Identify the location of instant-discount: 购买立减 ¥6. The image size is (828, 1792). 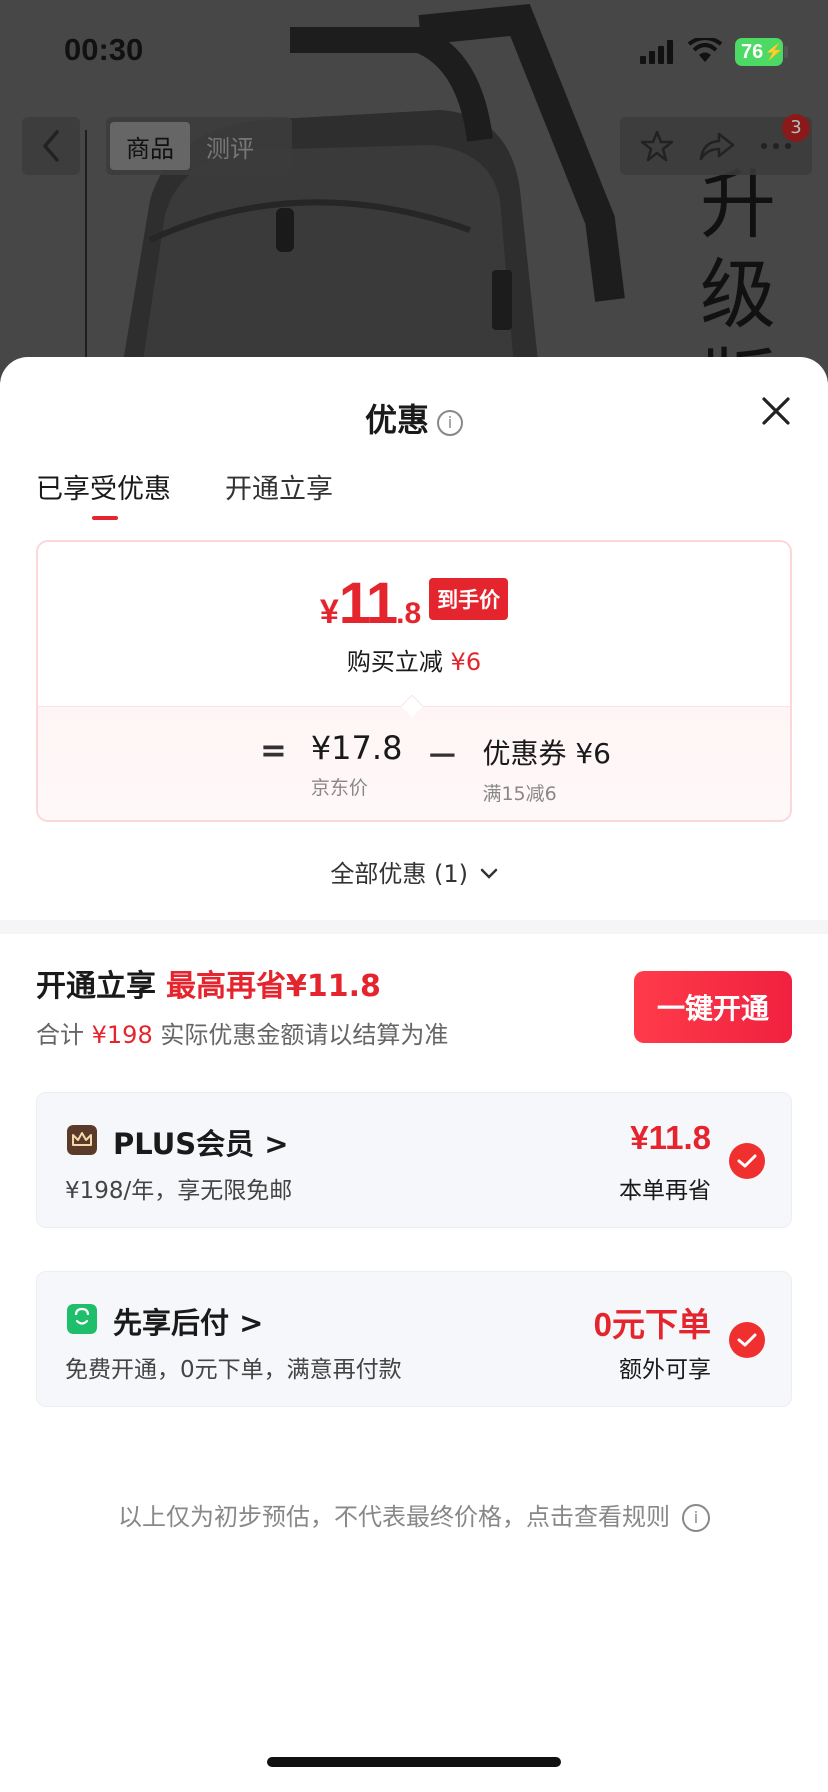
(414, 659).